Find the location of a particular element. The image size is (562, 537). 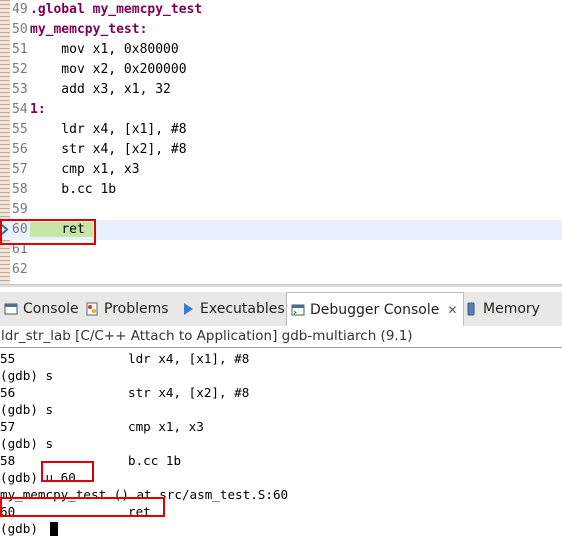

console-line: (gdb) u 60 is located at coordinates (281, 477).